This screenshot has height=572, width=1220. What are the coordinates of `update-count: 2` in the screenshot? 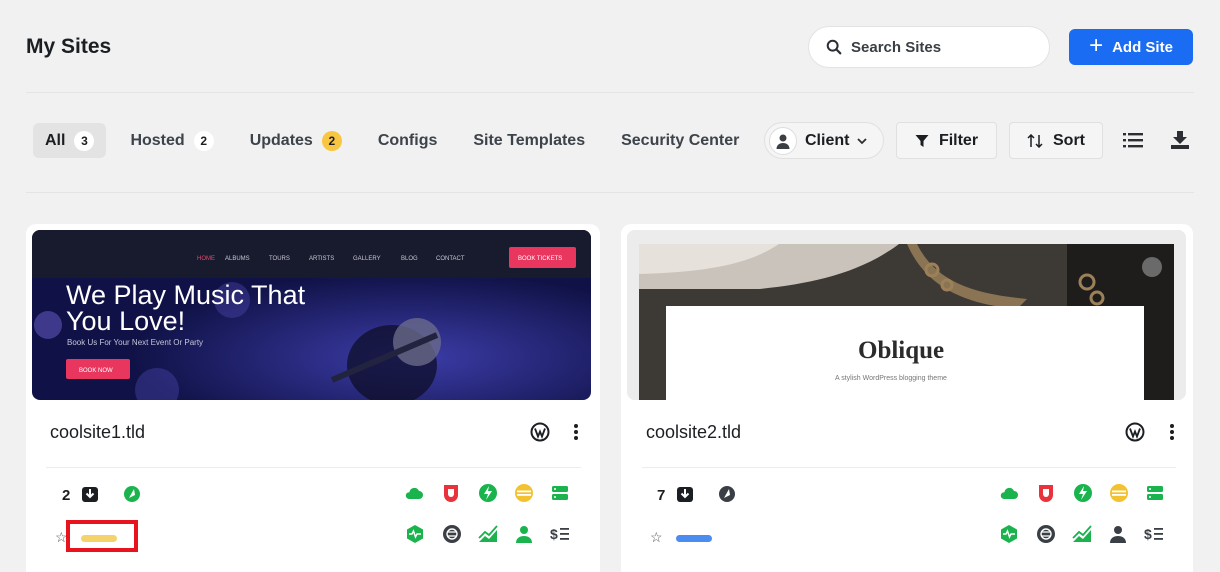 It's located at (66, 495).